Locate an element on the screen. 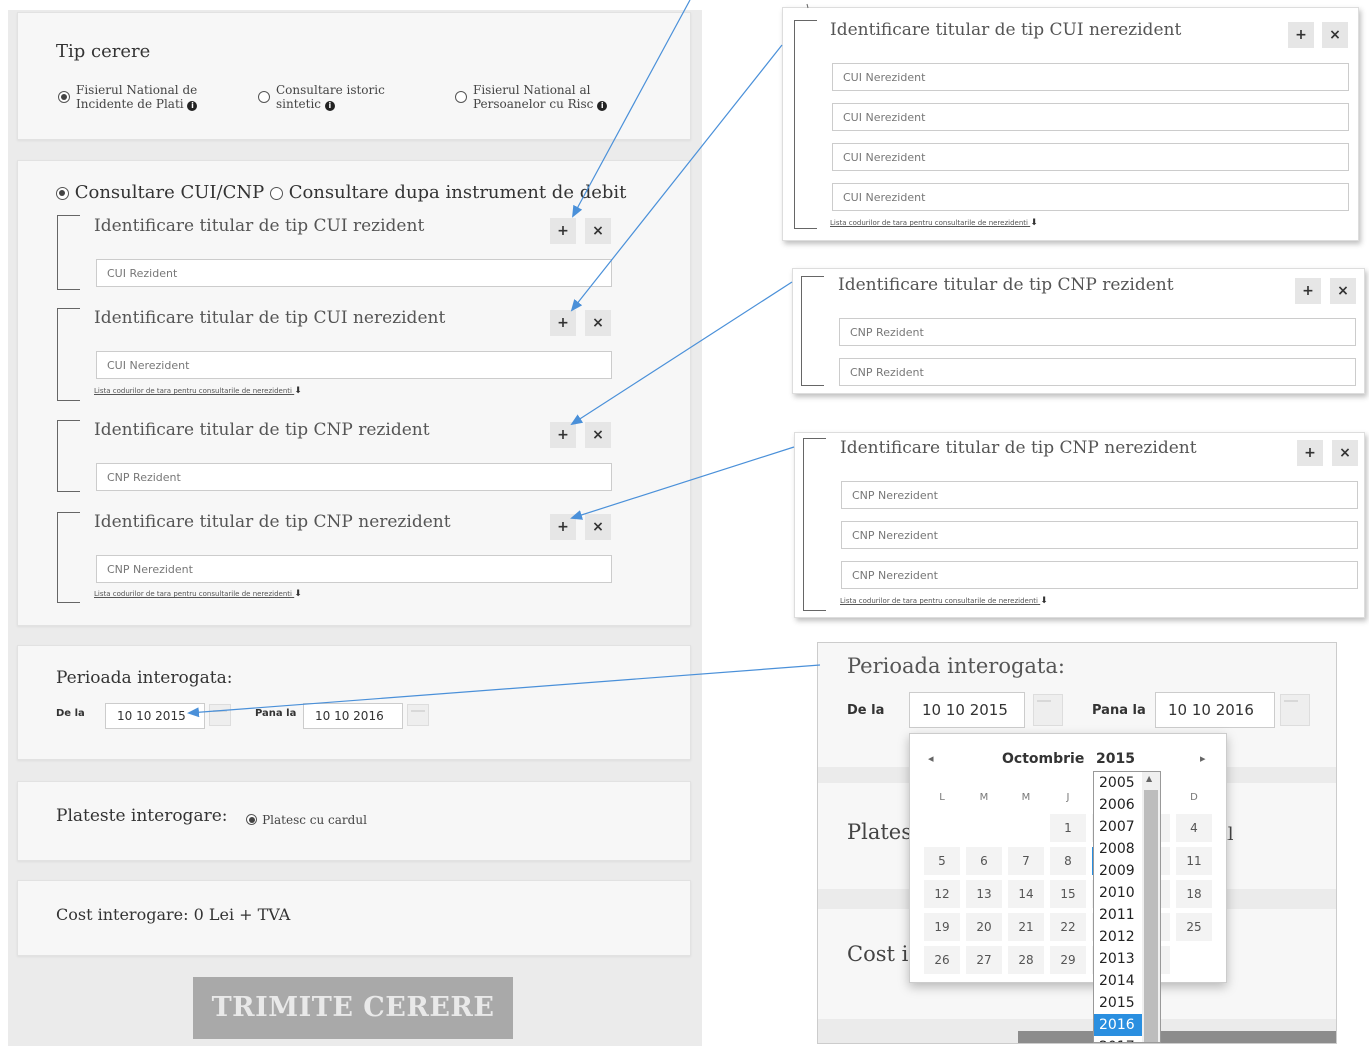 Image resolution: width=1369 pixels, height=1046 pixels. arrow-to-date-from is located at coordinates (504, 691).